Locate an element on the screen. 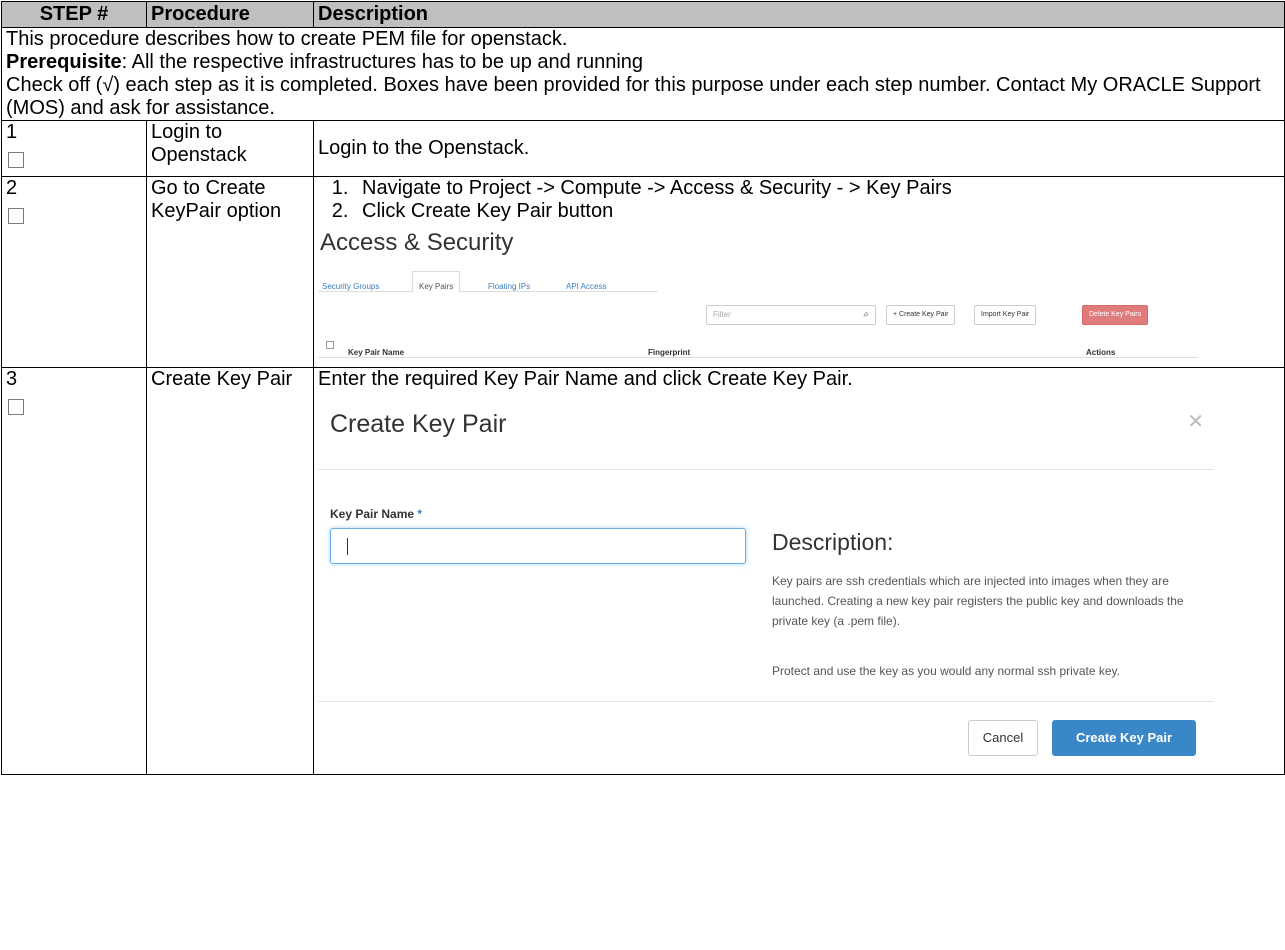  header-step: STEP # is located at coordinates (74, 14).